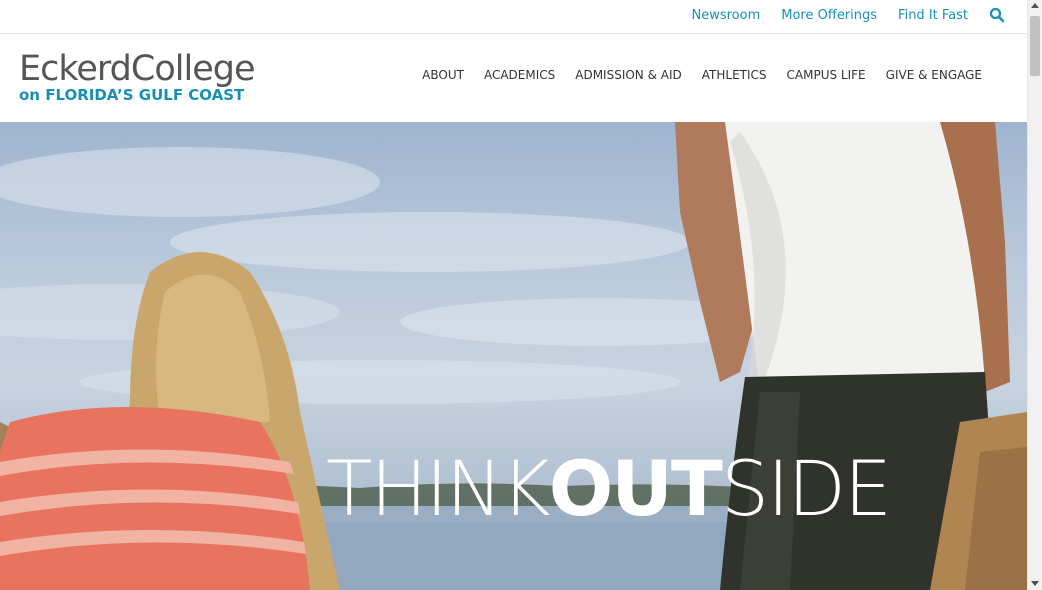  What do you see at coordinates (734, 75) in the screenshot?
I see `nav-item-athletics: ATHLETICS` at bounding box center [734, 75].